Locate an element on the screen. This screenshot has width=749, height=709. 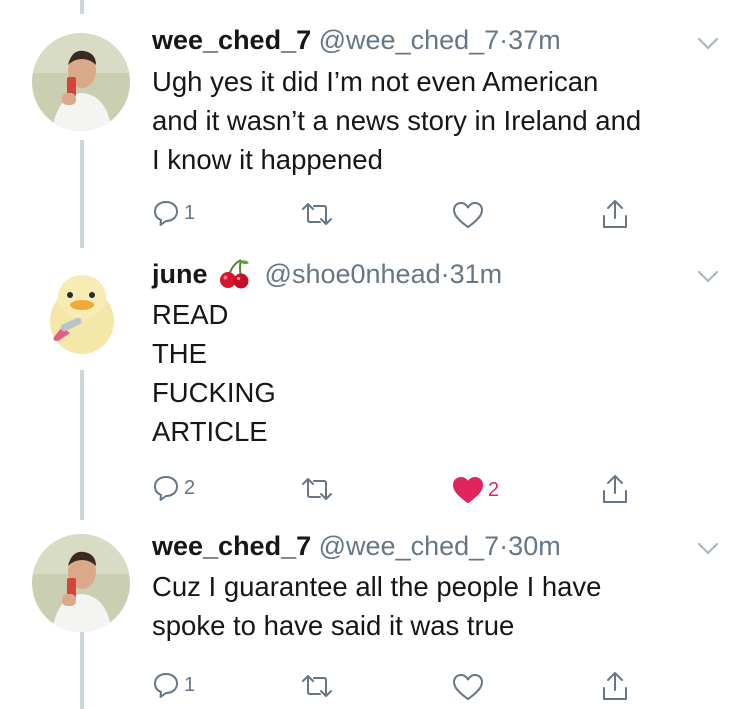
tweet-text-line: THE is located at coordinates (179, 353).